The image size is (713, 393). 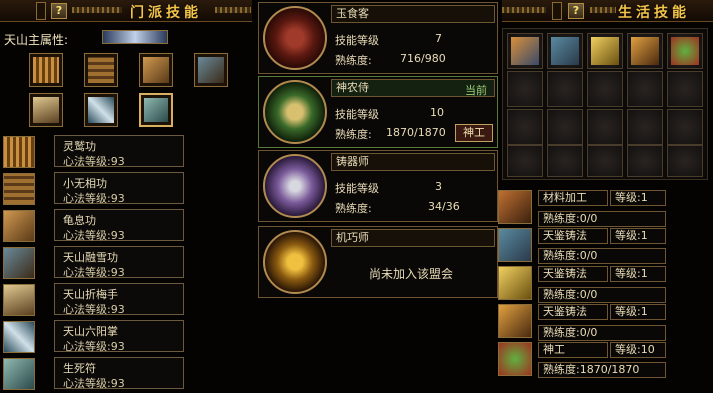 I want to click on list-item: 天山融雪功 心法等级:93, so click(x=93, y=263).